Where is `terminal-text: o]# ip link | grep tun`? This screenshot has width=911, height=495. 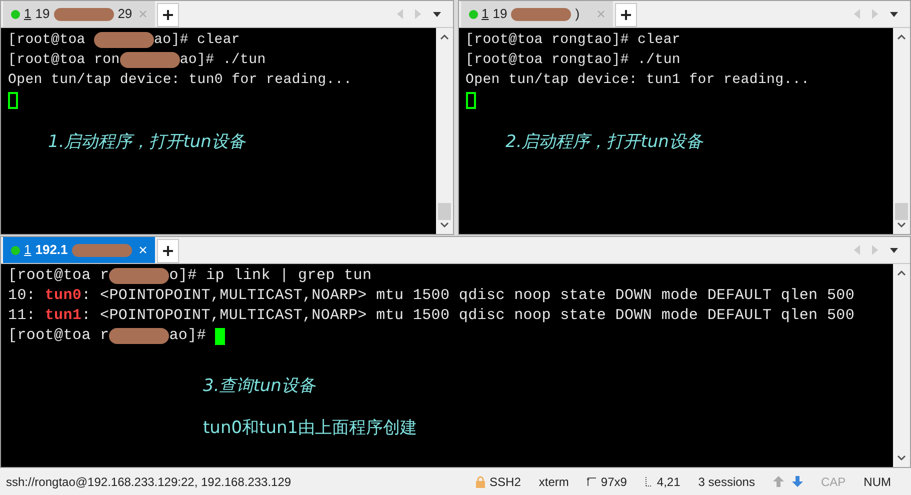
terminal-text: o]# ip link | grep tun is located at coordinates (270, 276).